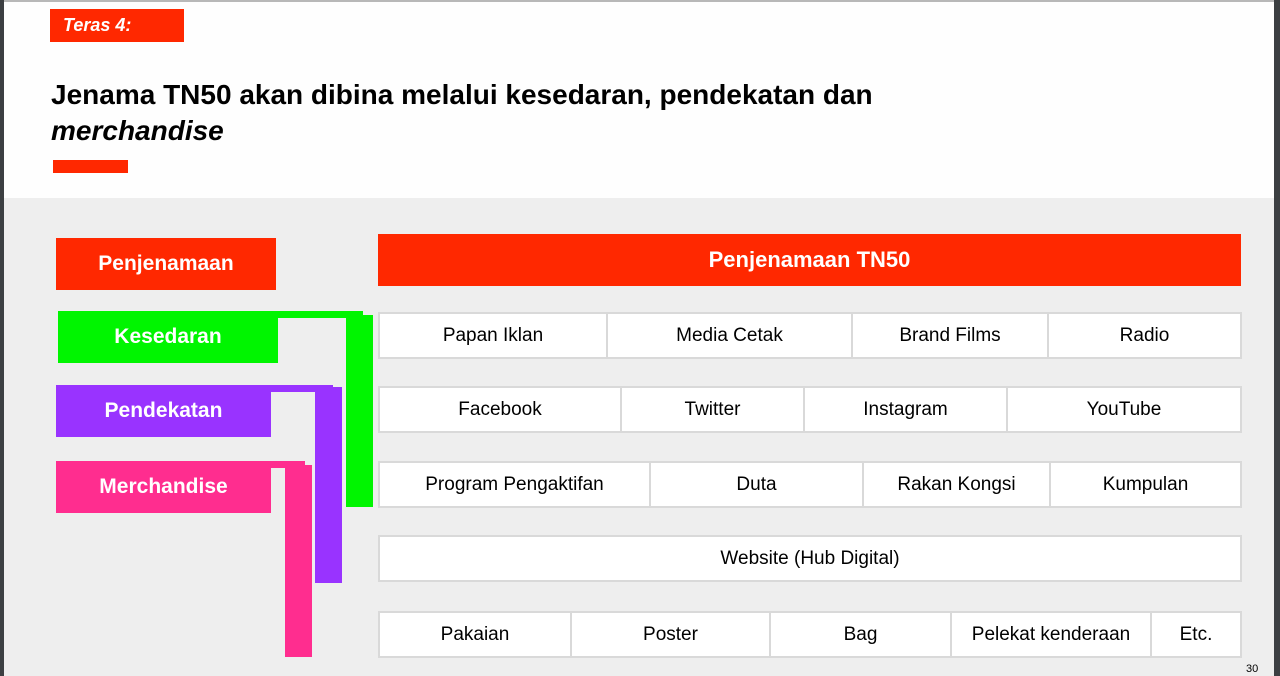  I want to click on title-underline-accent, so click(90, 166).